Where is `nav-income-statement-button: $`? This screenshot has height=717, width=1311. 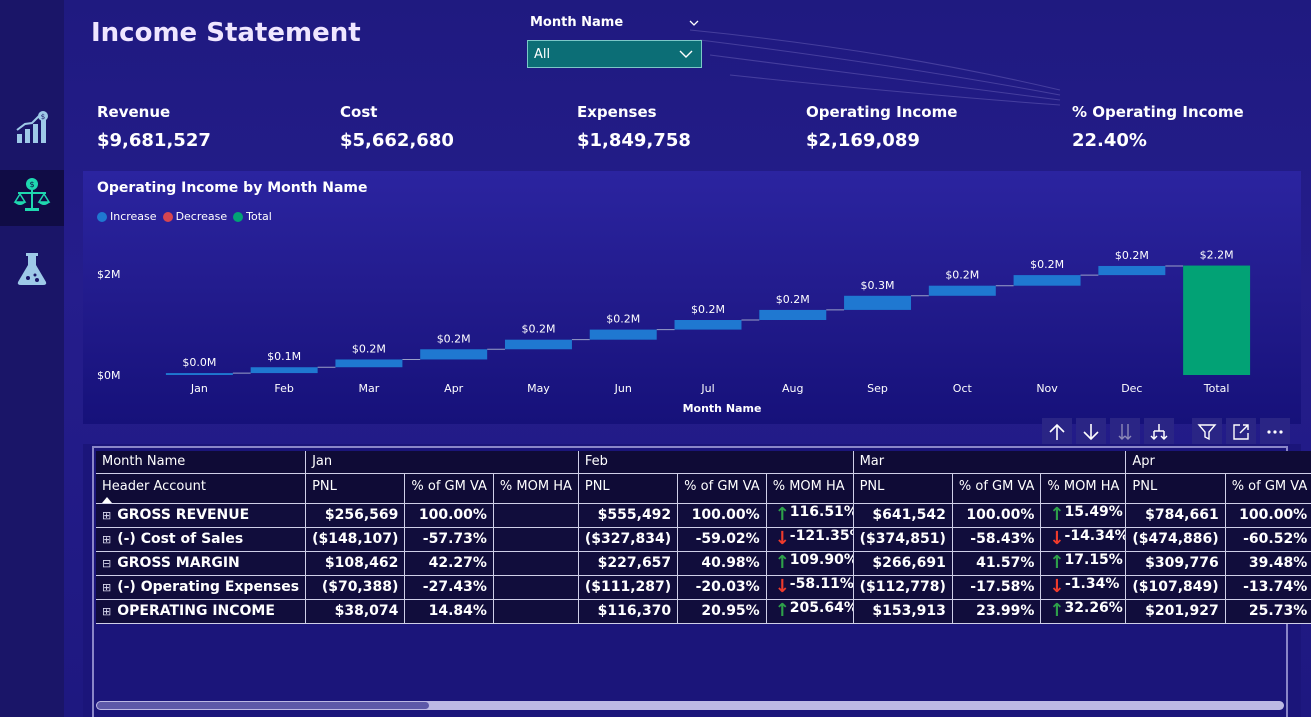
nav-income-statement-button: $ is located at coordinates (32, 198).